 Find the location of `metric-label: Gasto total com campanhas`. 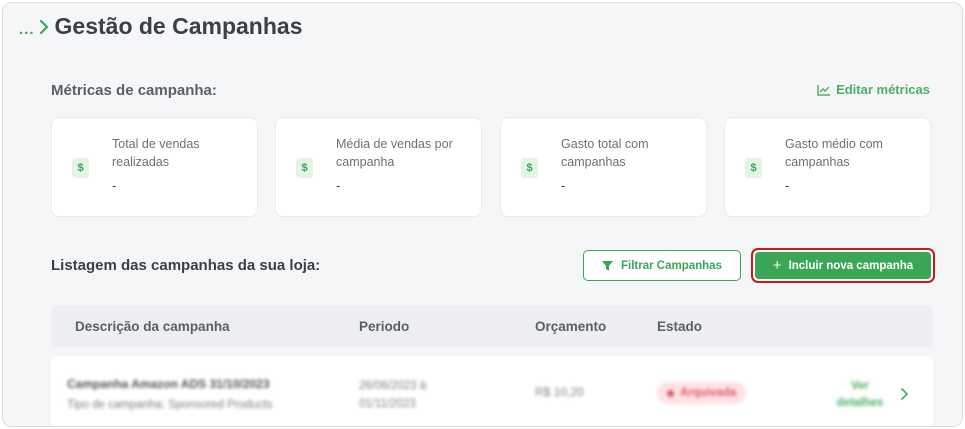

metric-label: Gasto total com campanhas is located at coordinates (605, 153).